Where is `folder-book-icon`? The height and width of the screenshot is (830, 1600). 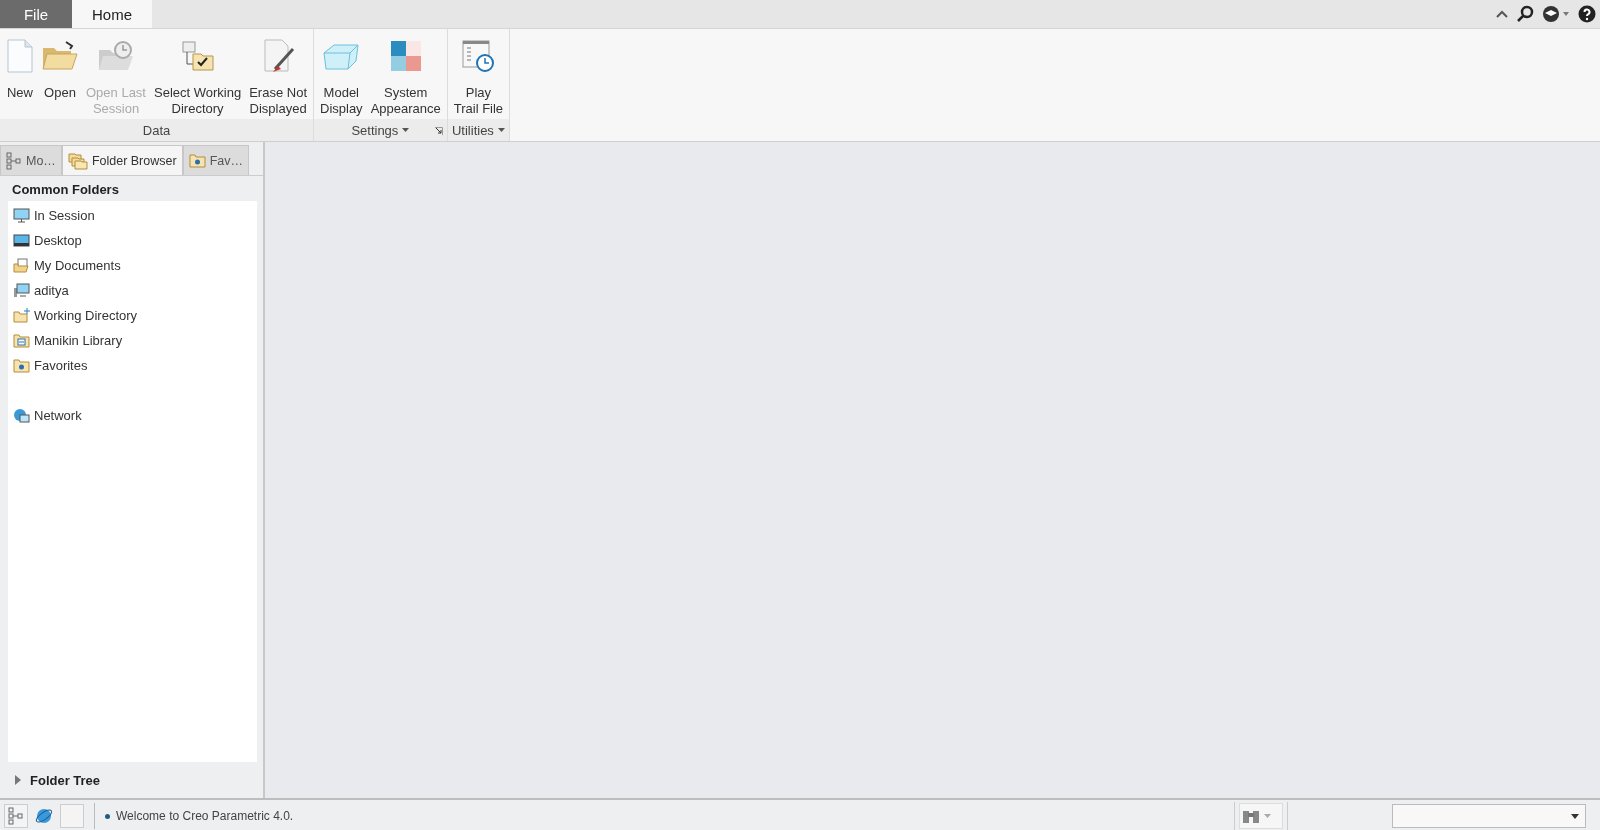
folder-book-icon is located at coordinates (21, 340).